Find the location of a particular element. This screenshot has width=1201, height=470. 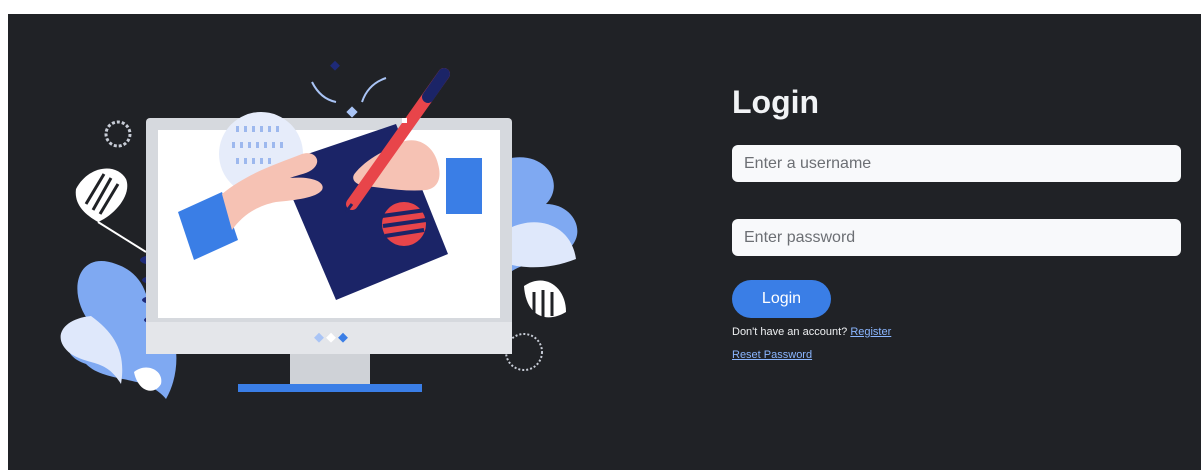

username-input is located at coordinates (956, 163).